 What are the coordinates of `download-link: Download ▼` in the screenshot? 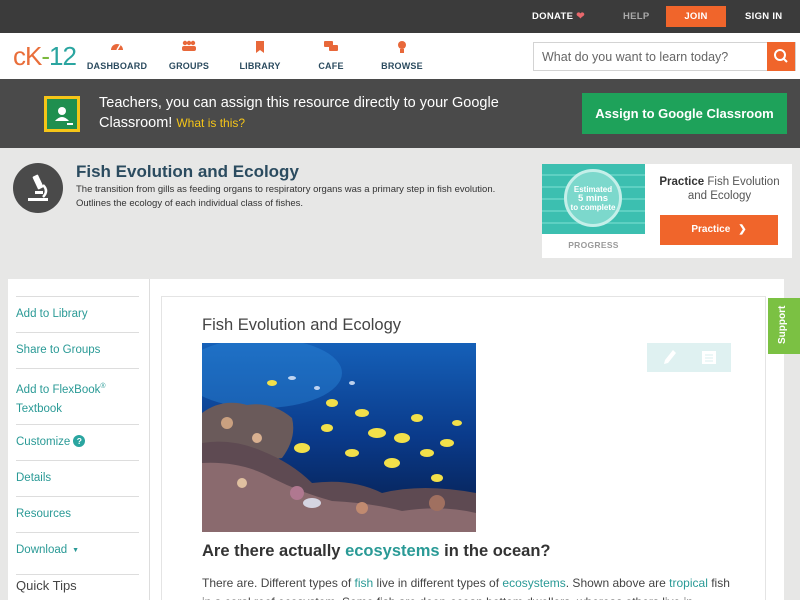 It's located at (77, 550).